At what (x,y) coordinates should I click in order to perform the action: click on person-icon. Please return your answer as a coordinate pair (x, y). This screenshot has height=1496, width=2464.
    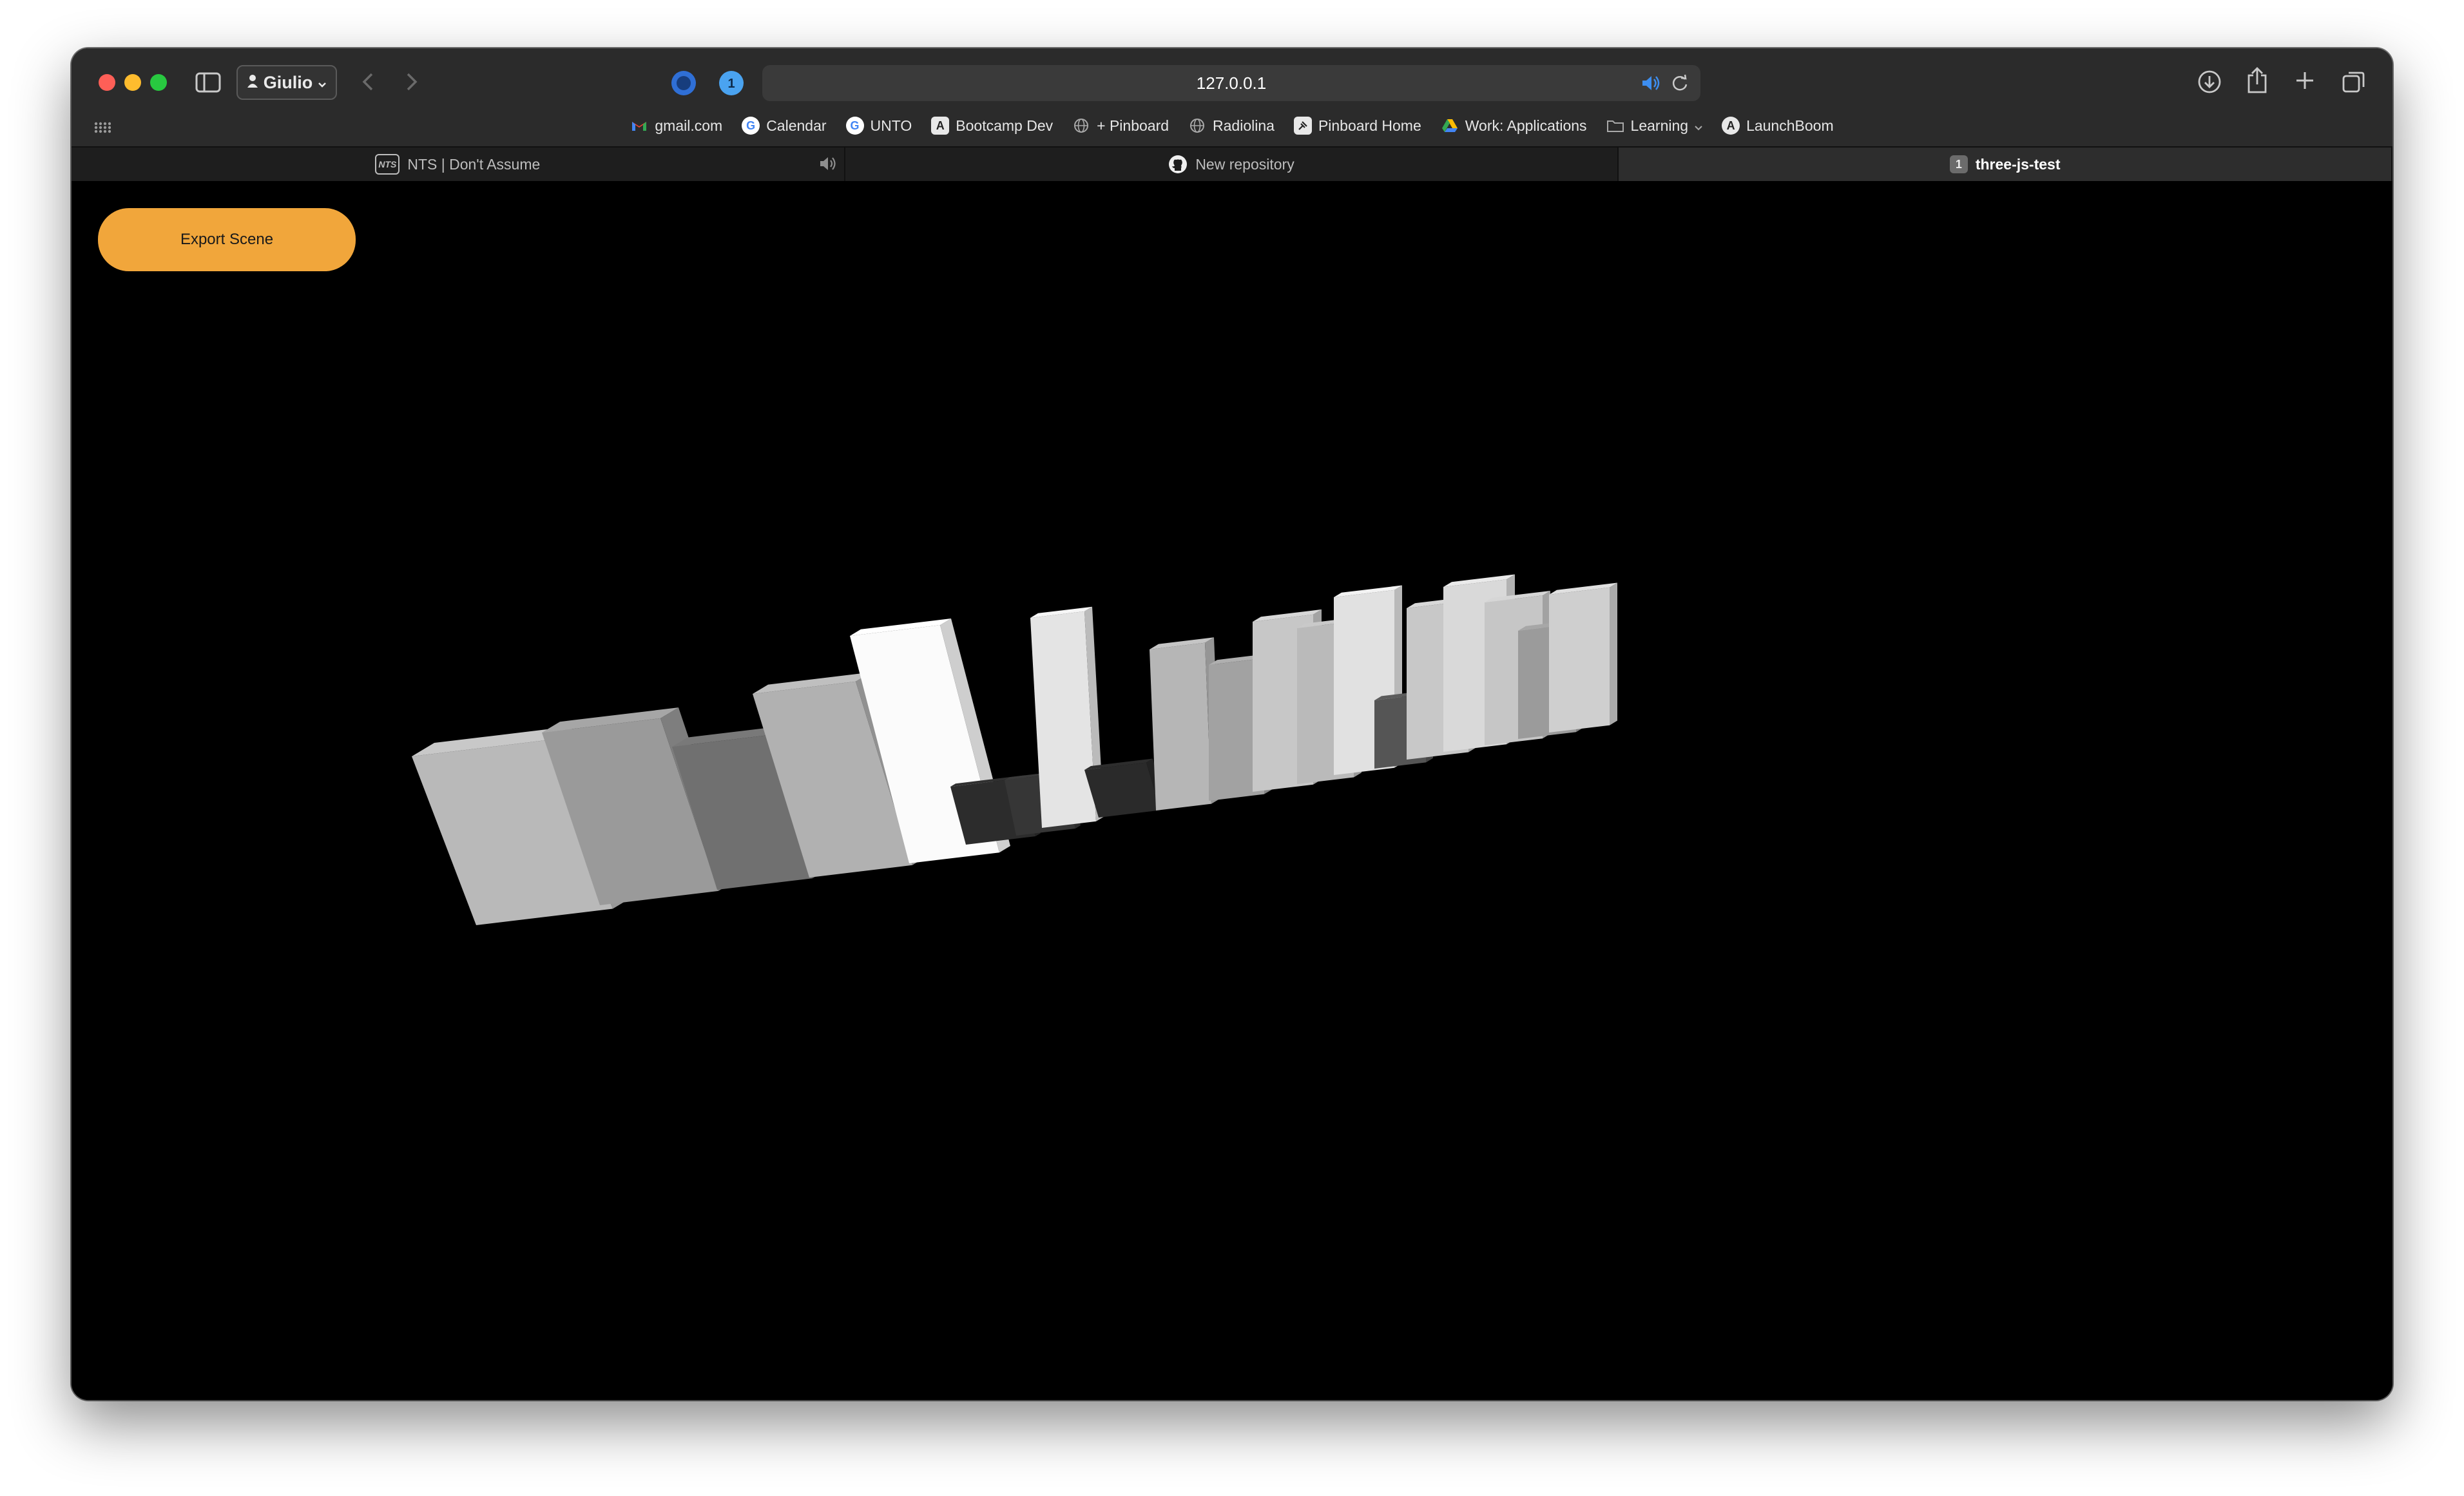
    Looking at the image, I should click on (252, 83).